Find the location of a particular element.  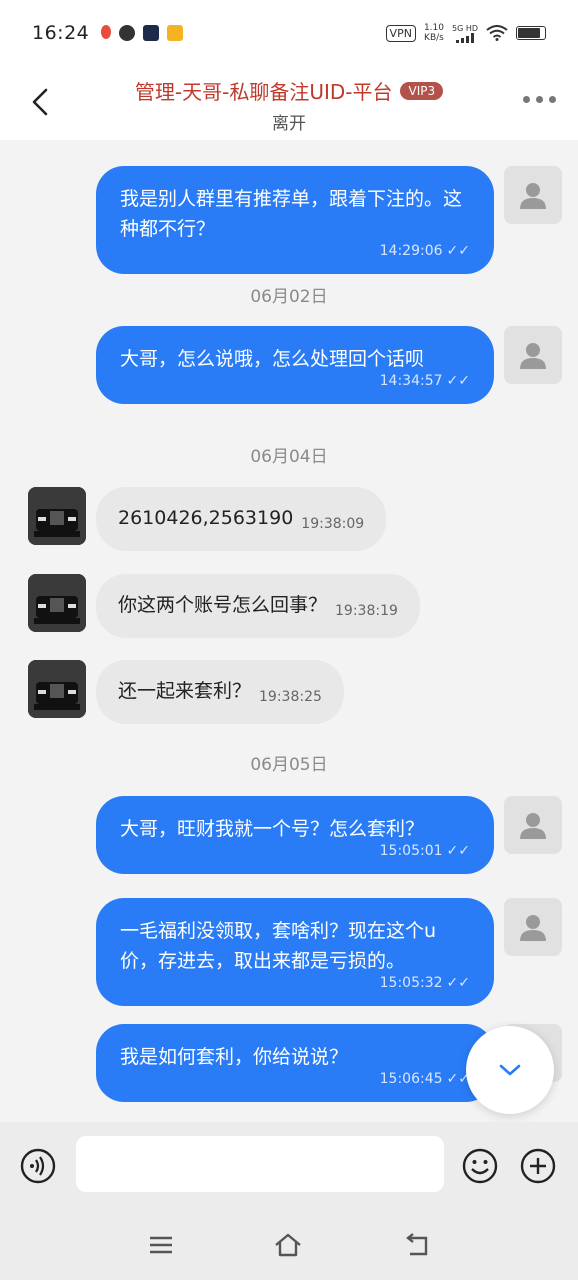

message-incoming: 还一起来套利？ 19:38:25 is located at coordinates (220, 692).